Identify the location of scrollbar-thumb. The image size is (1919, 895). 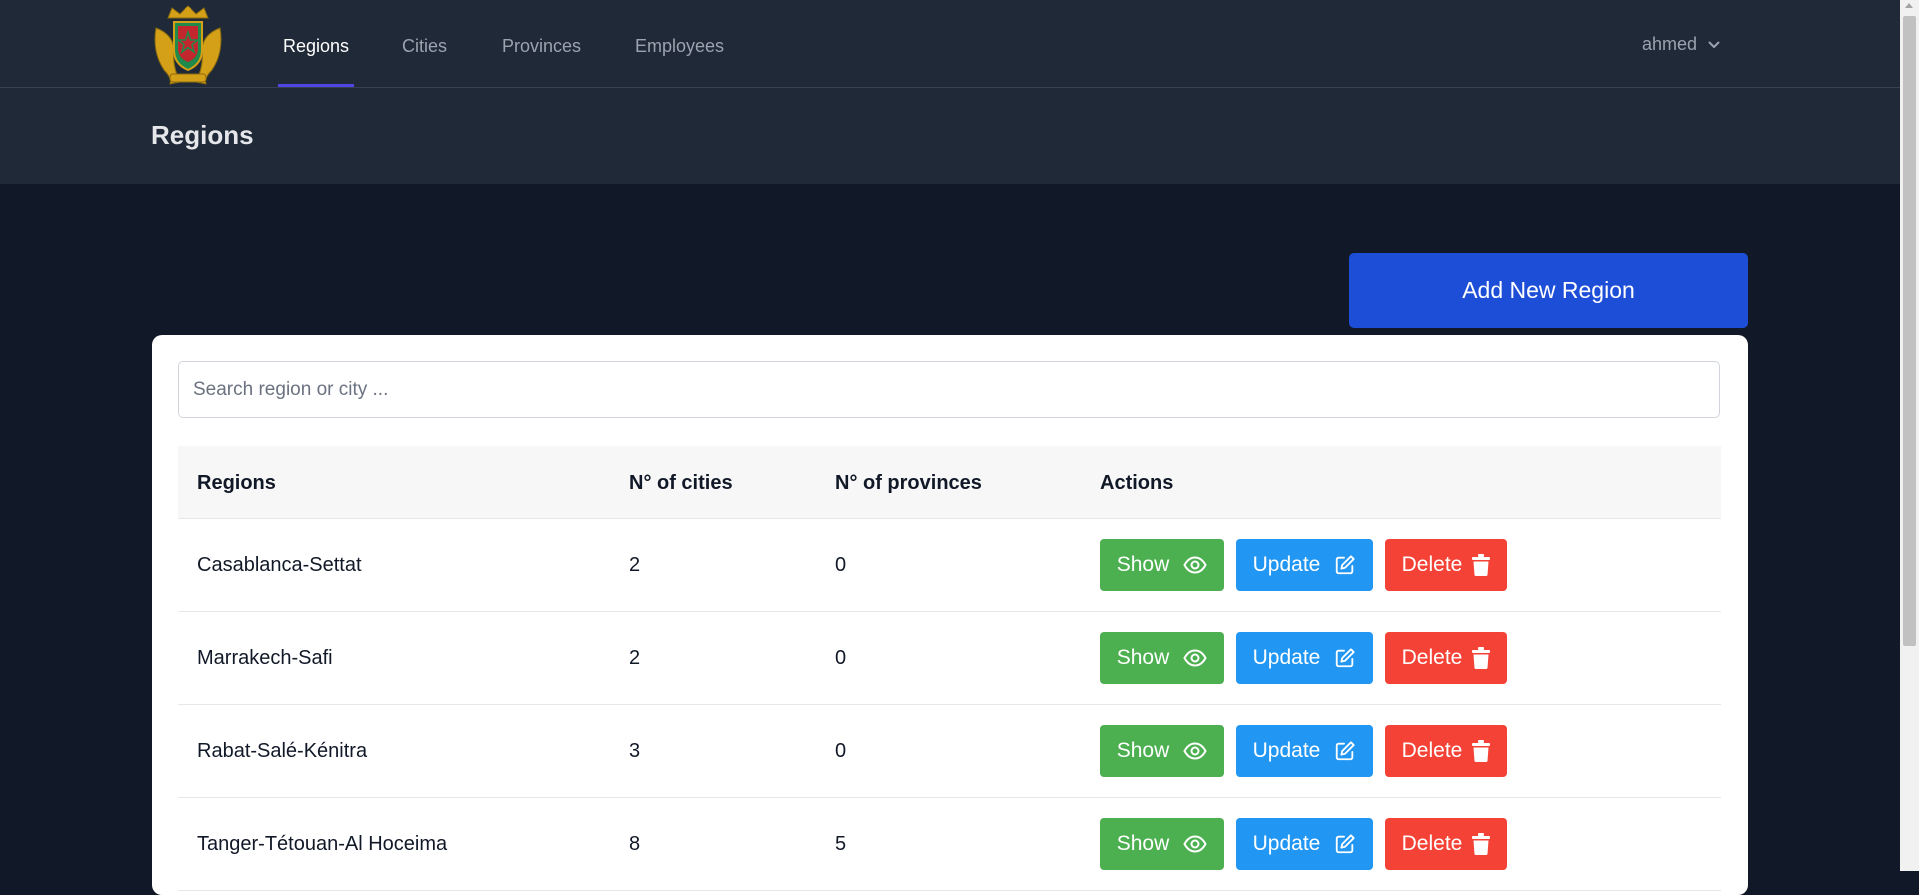
(1909, 331).